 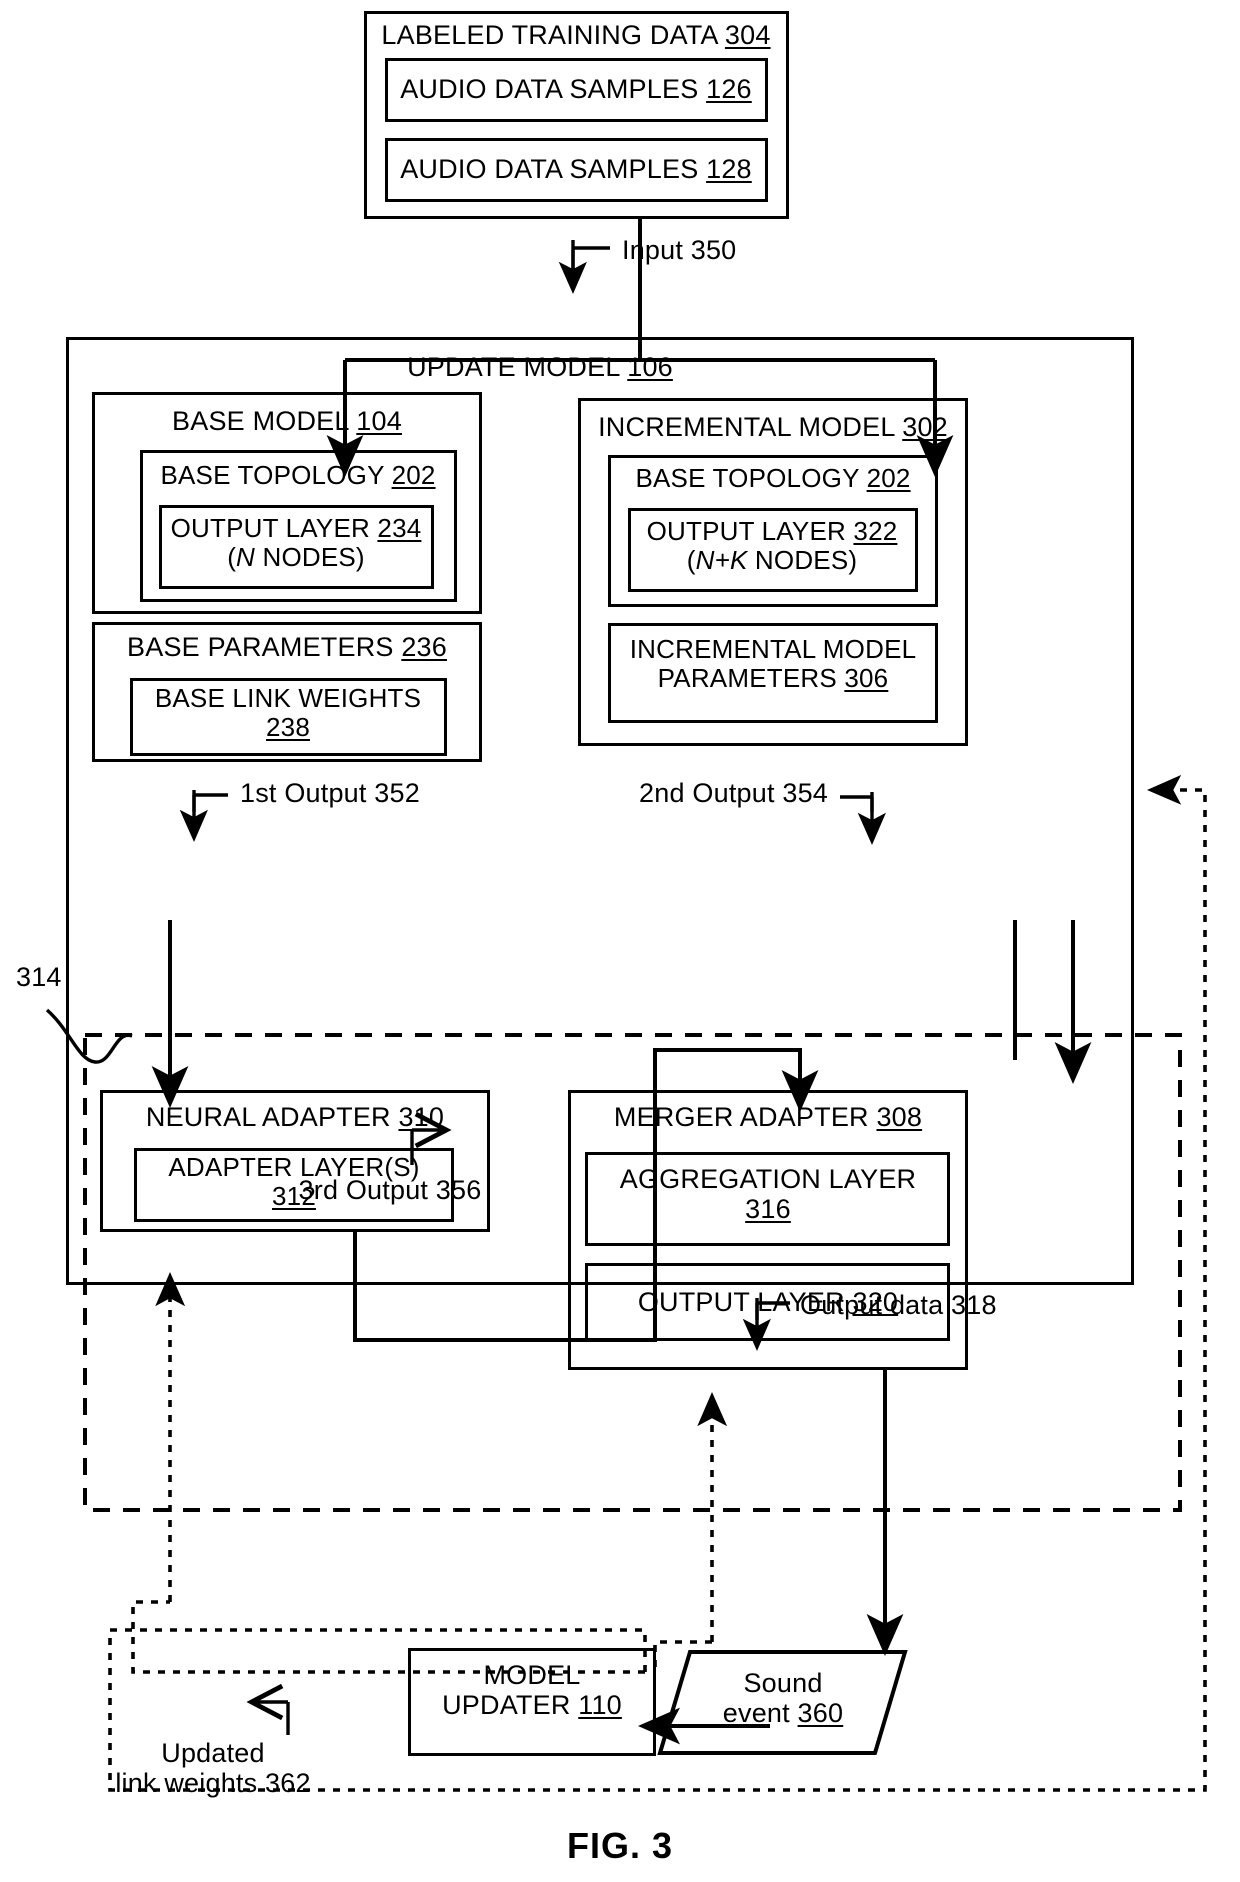 I want to click on sound-event-label: Sound event 360, so click(x=783, y=1698).